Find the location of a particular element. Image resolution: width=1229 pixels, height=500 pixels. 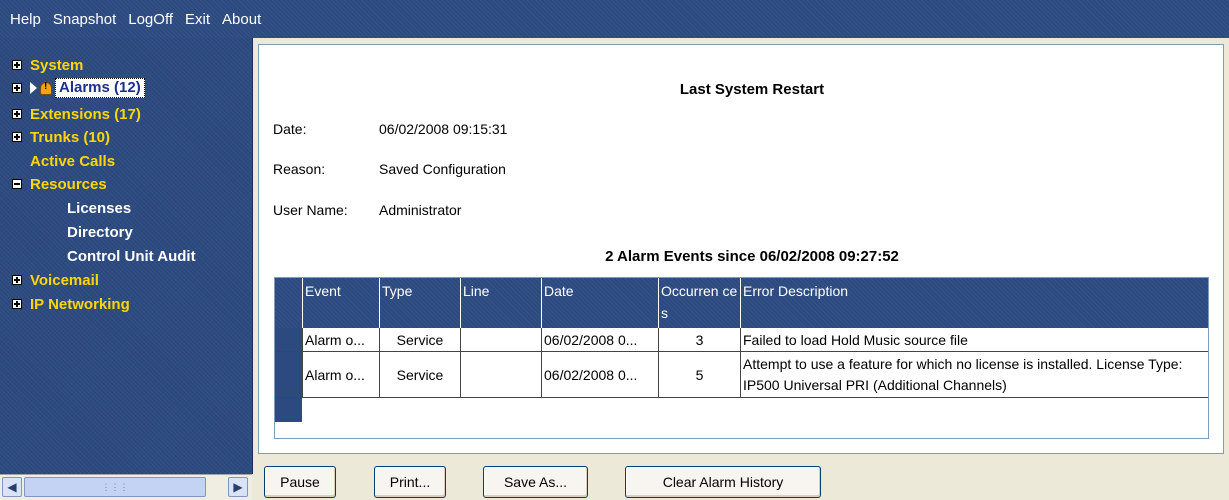

tree-item-extensions: Extensions (17) is located at coordinates (76, 114).